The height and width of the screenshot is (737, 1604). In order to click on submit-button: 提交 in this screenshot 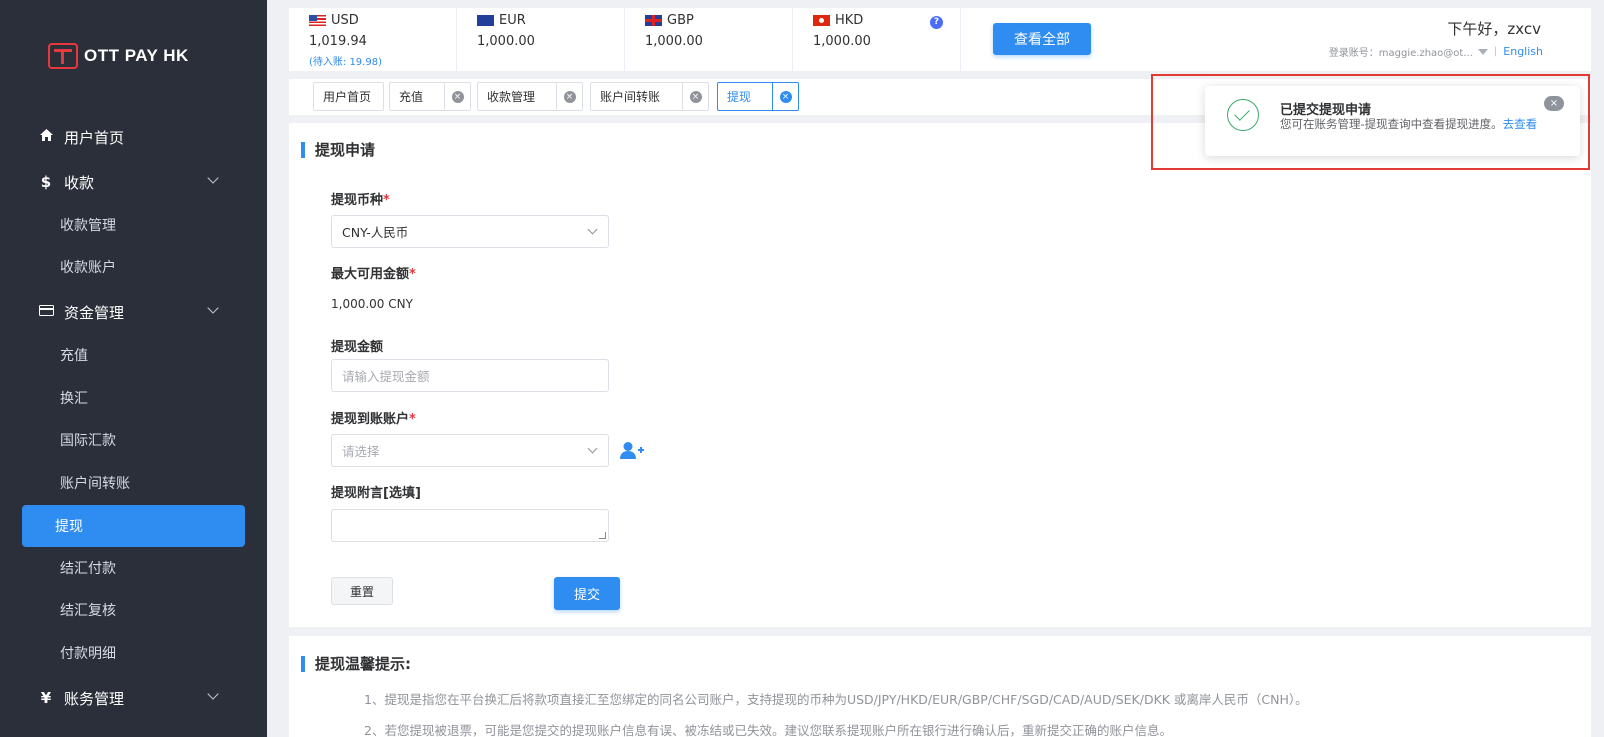, I will do `click(587, 593)`.